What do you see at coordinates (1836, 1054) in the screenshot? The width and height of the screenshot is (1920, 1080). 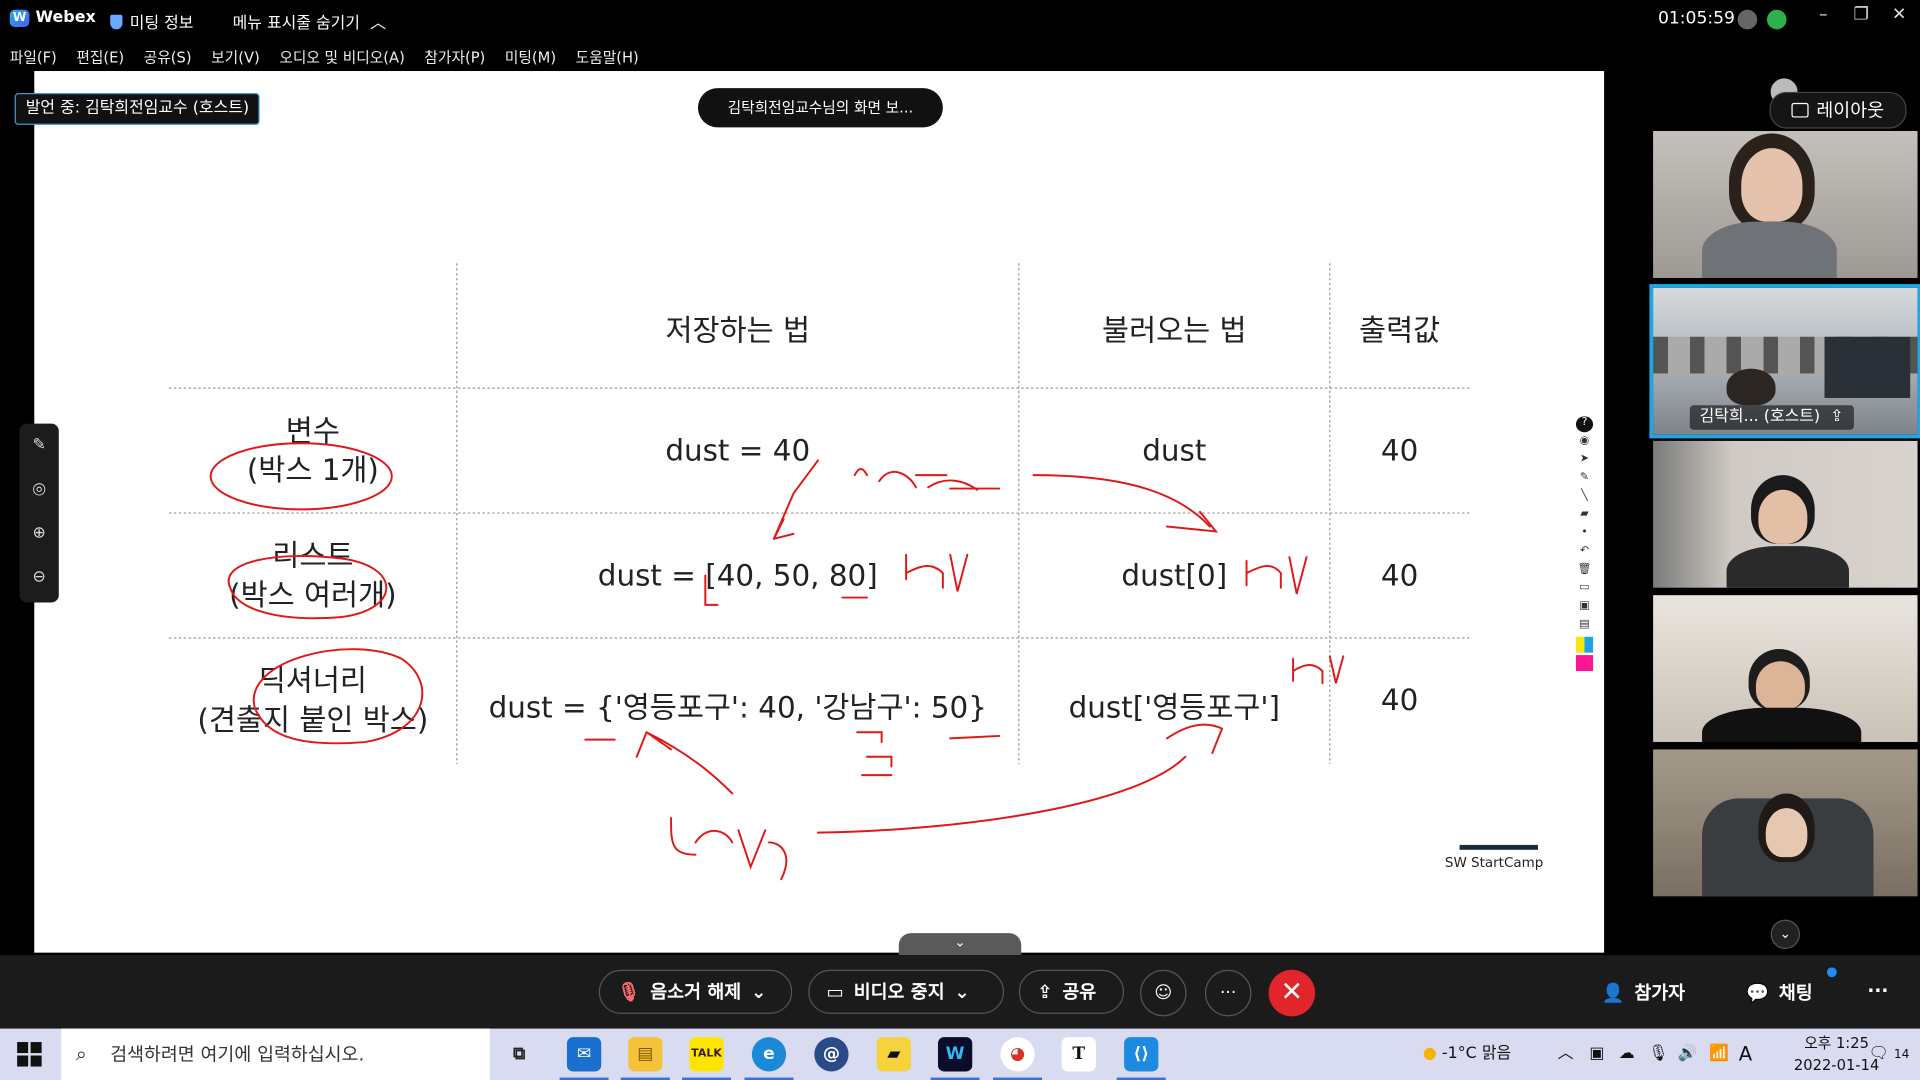 I see `taskbar-clock: 오후 1:25 2022-01-14` at bounding box center [1836, 1054].